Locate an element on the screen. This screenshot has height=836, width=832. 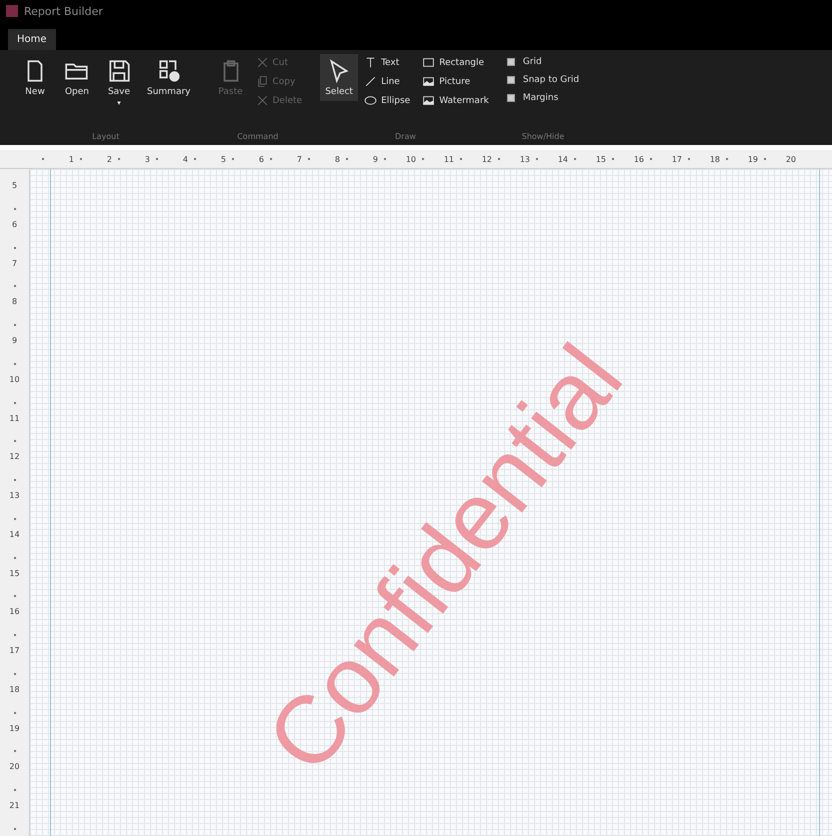
app-icon is located at coordinates (12, 11).